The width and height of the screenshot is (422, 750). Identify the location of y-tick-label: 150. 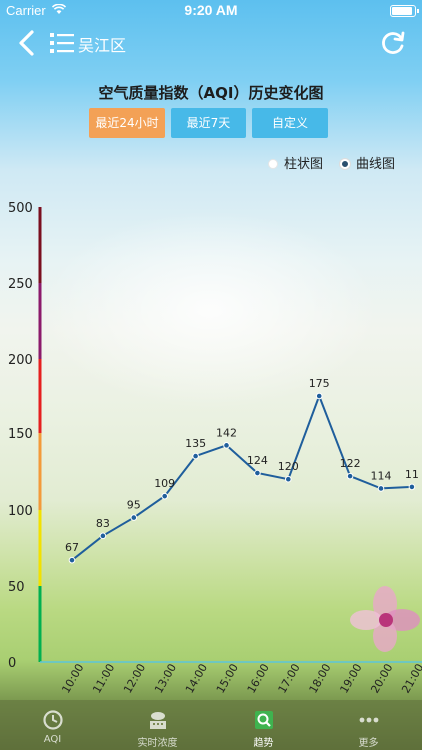
(20, 434).